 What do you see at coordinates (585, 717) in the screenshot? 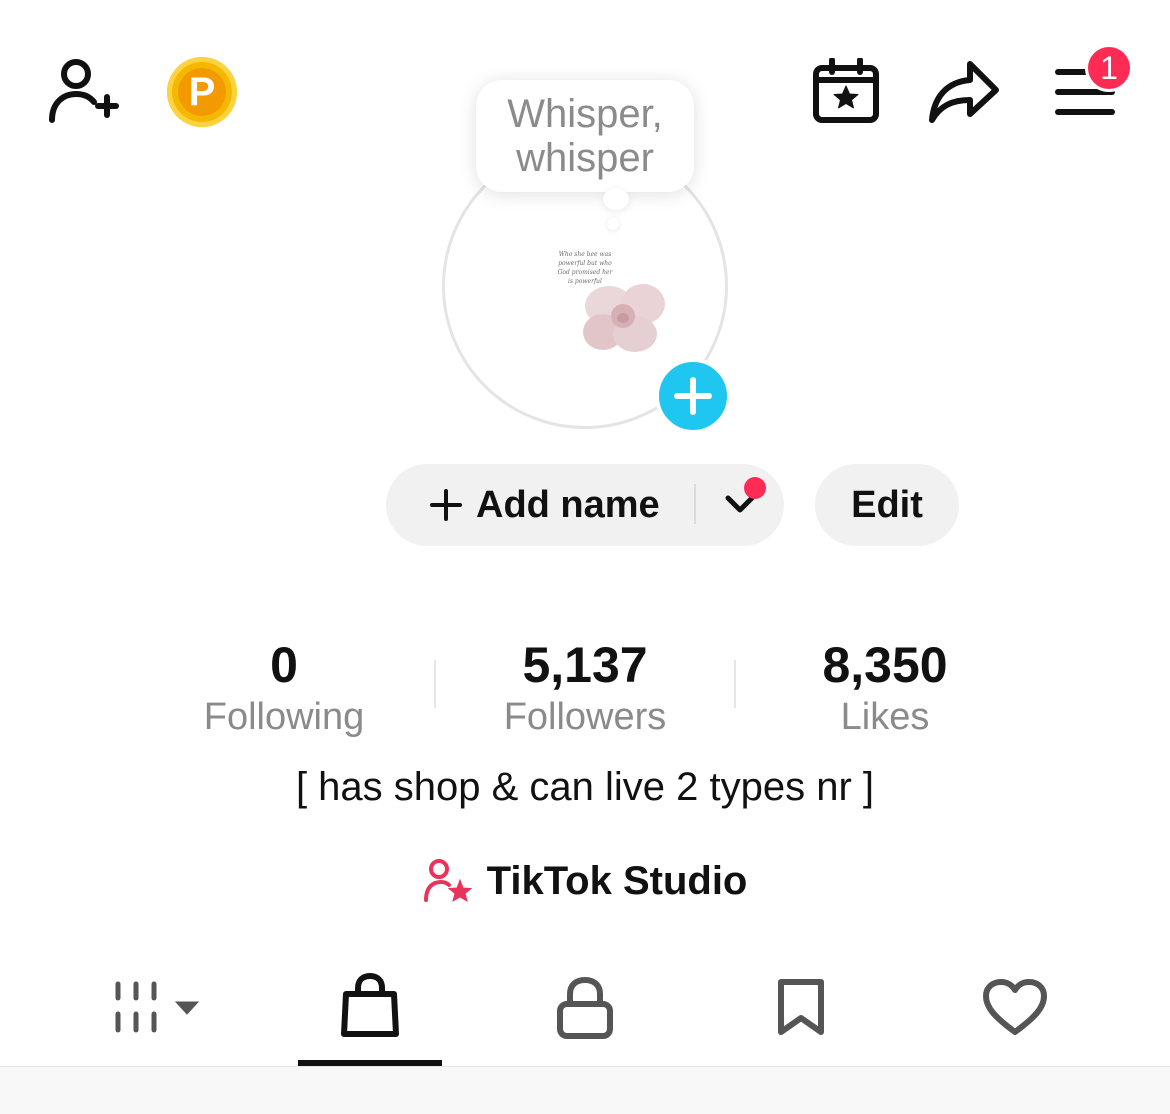
I see `followers-label: Followers` at bounding box center [585, 717].